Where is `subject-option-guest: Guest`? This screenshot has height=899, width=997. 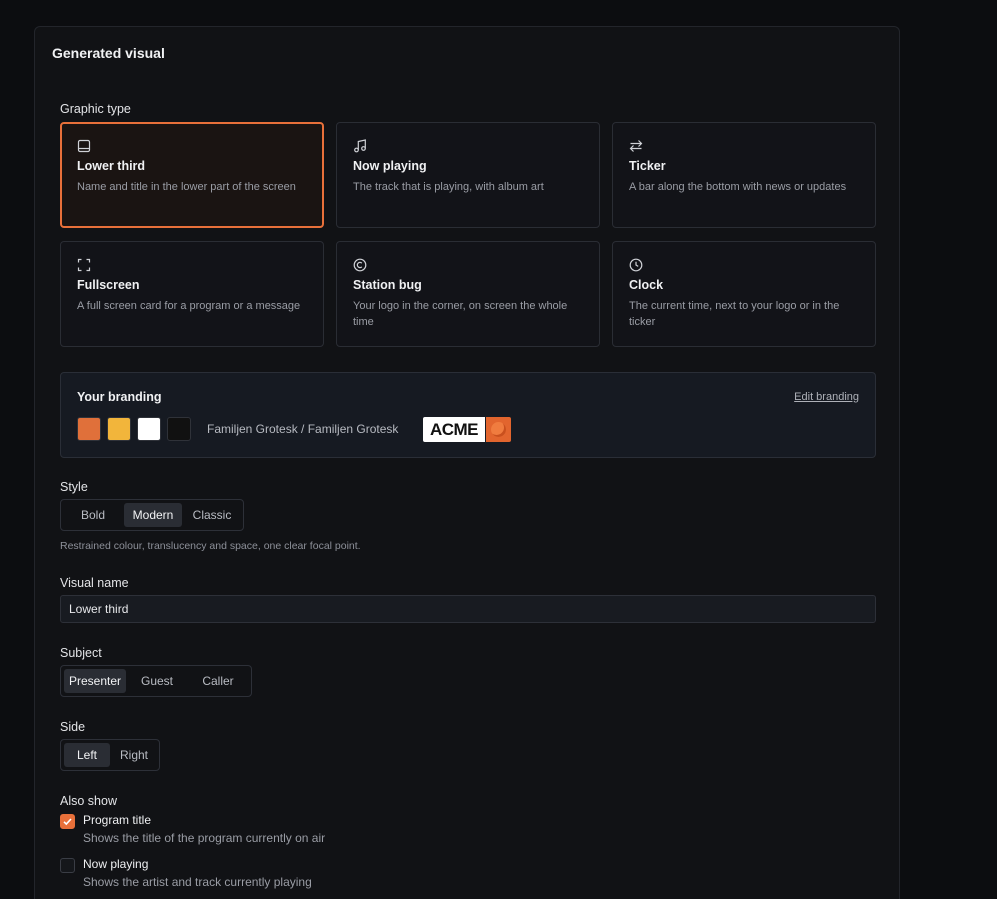 subject-option-guest: Guest is located at coordinates (157, 681).